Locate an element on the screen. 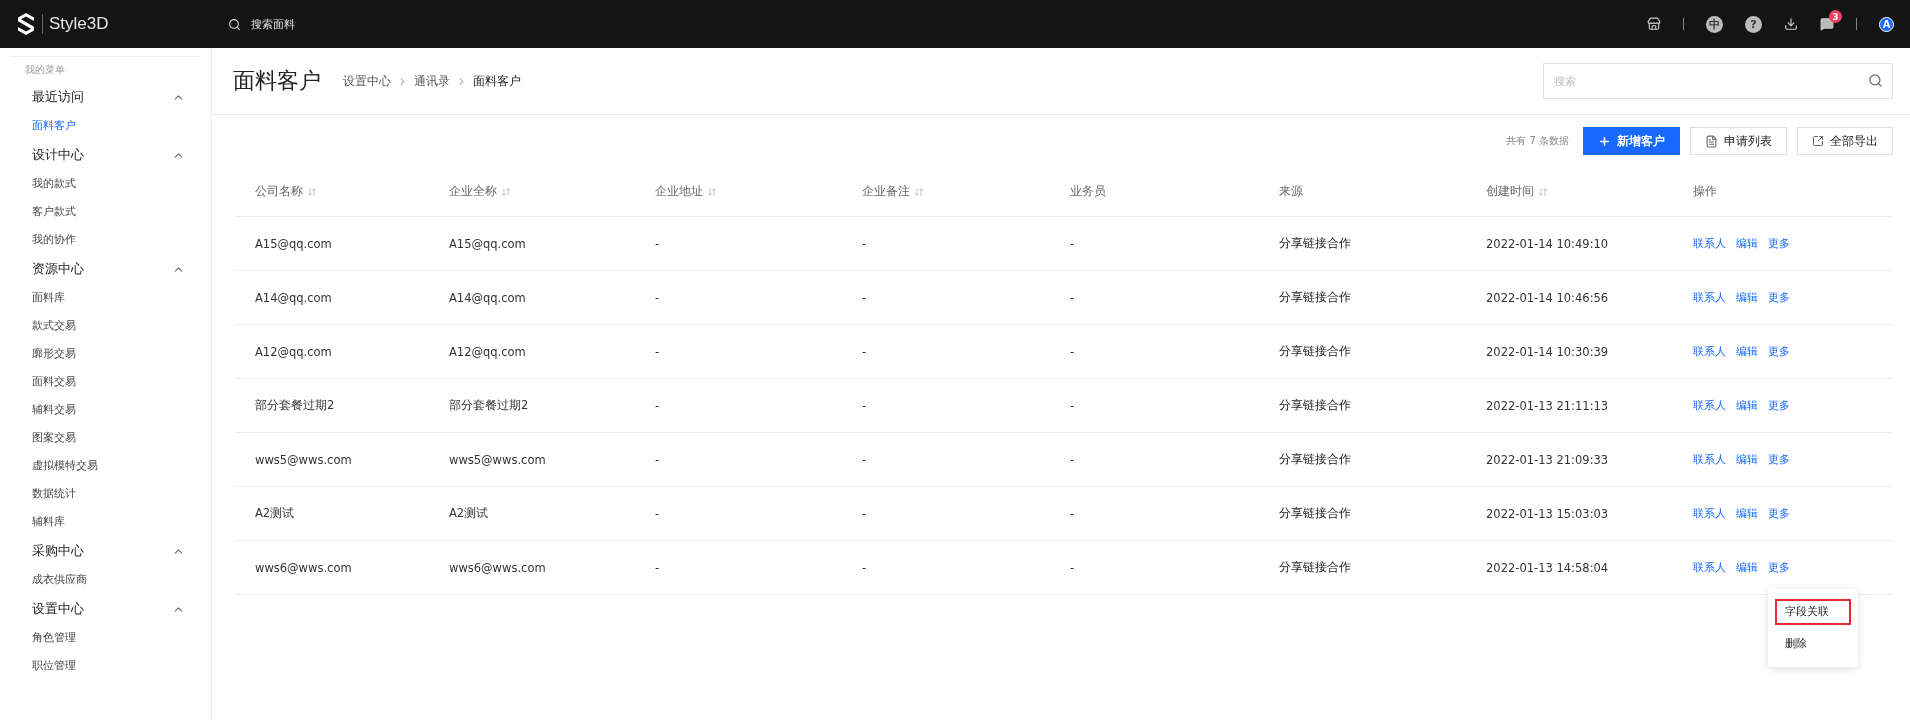 The width and height of the screenshot is (1910, 720). sidebar-item: 图案交易 is located at coordinates (105, 438).